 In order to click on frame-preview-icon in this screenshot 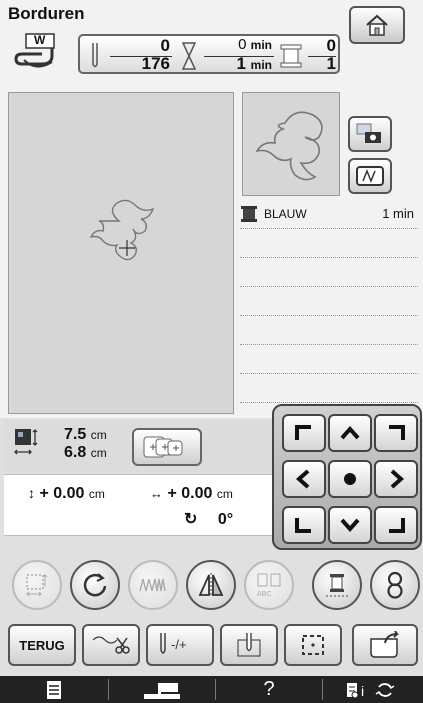, I will do `click(370, 176)`.